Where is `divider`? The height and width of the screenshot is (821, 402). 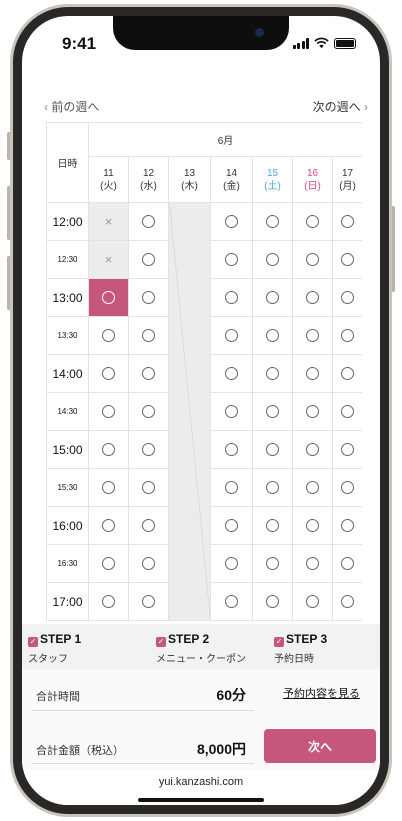
divider is located at coordinates (143, 763).